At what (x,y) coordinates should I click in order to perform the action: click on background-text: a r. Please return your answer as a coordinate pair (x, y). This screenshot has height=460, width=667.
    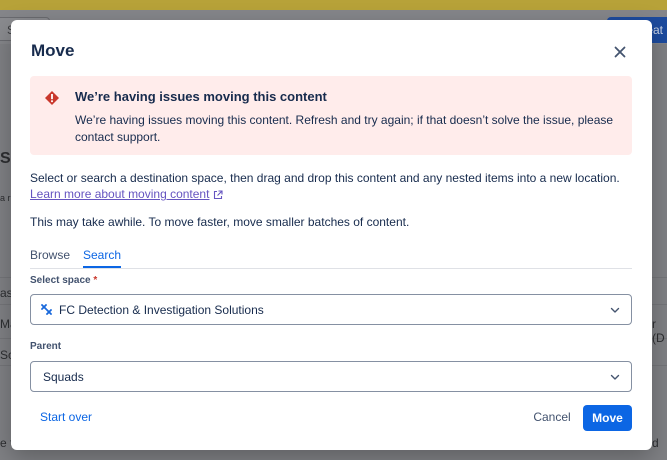
    Looking at the image, I should click on (5, 198).